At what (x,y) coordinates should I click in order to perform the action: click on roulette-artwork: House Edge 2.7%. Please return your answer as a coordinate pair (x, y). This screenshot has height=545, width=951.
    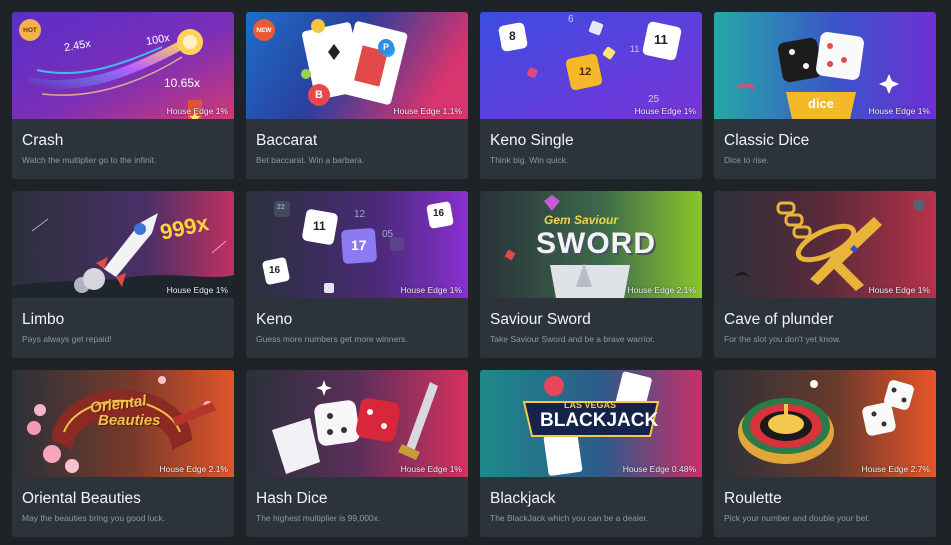
    Looking at the image, I should click on (825, 423).